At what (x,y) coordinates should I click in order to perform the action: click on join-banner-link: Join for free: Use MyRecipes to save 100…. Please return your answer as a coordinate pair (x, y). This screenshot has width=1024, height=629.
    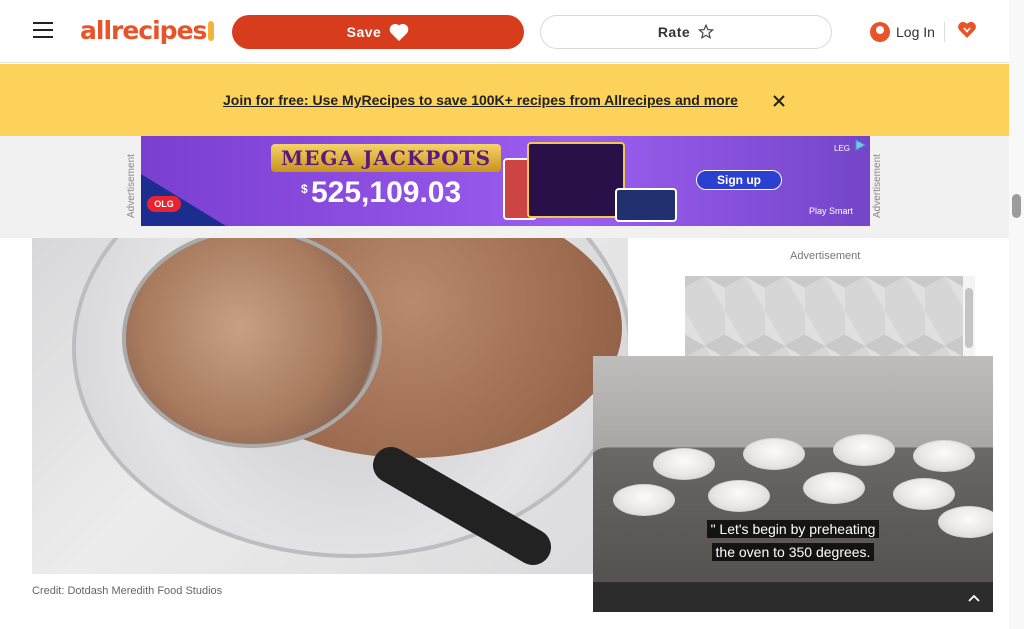
    Looking at the image, I should click on (480, 100).